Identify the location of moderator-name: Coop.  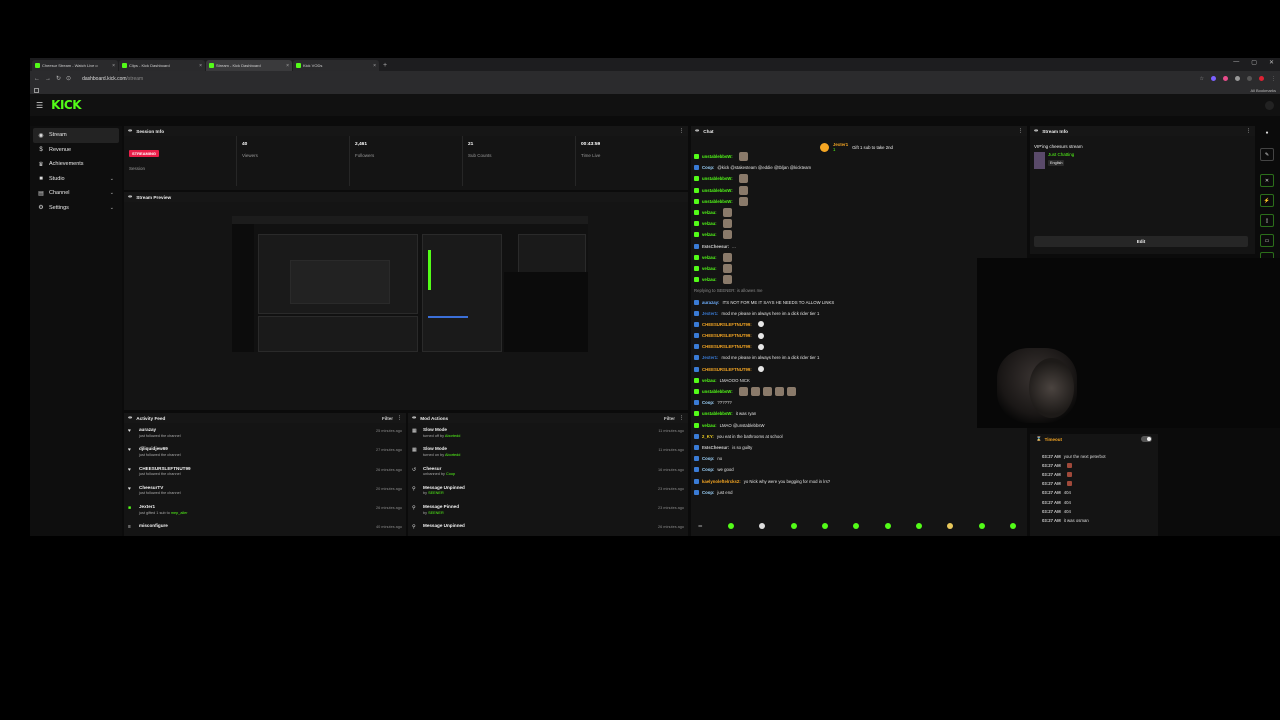
(450, 474).